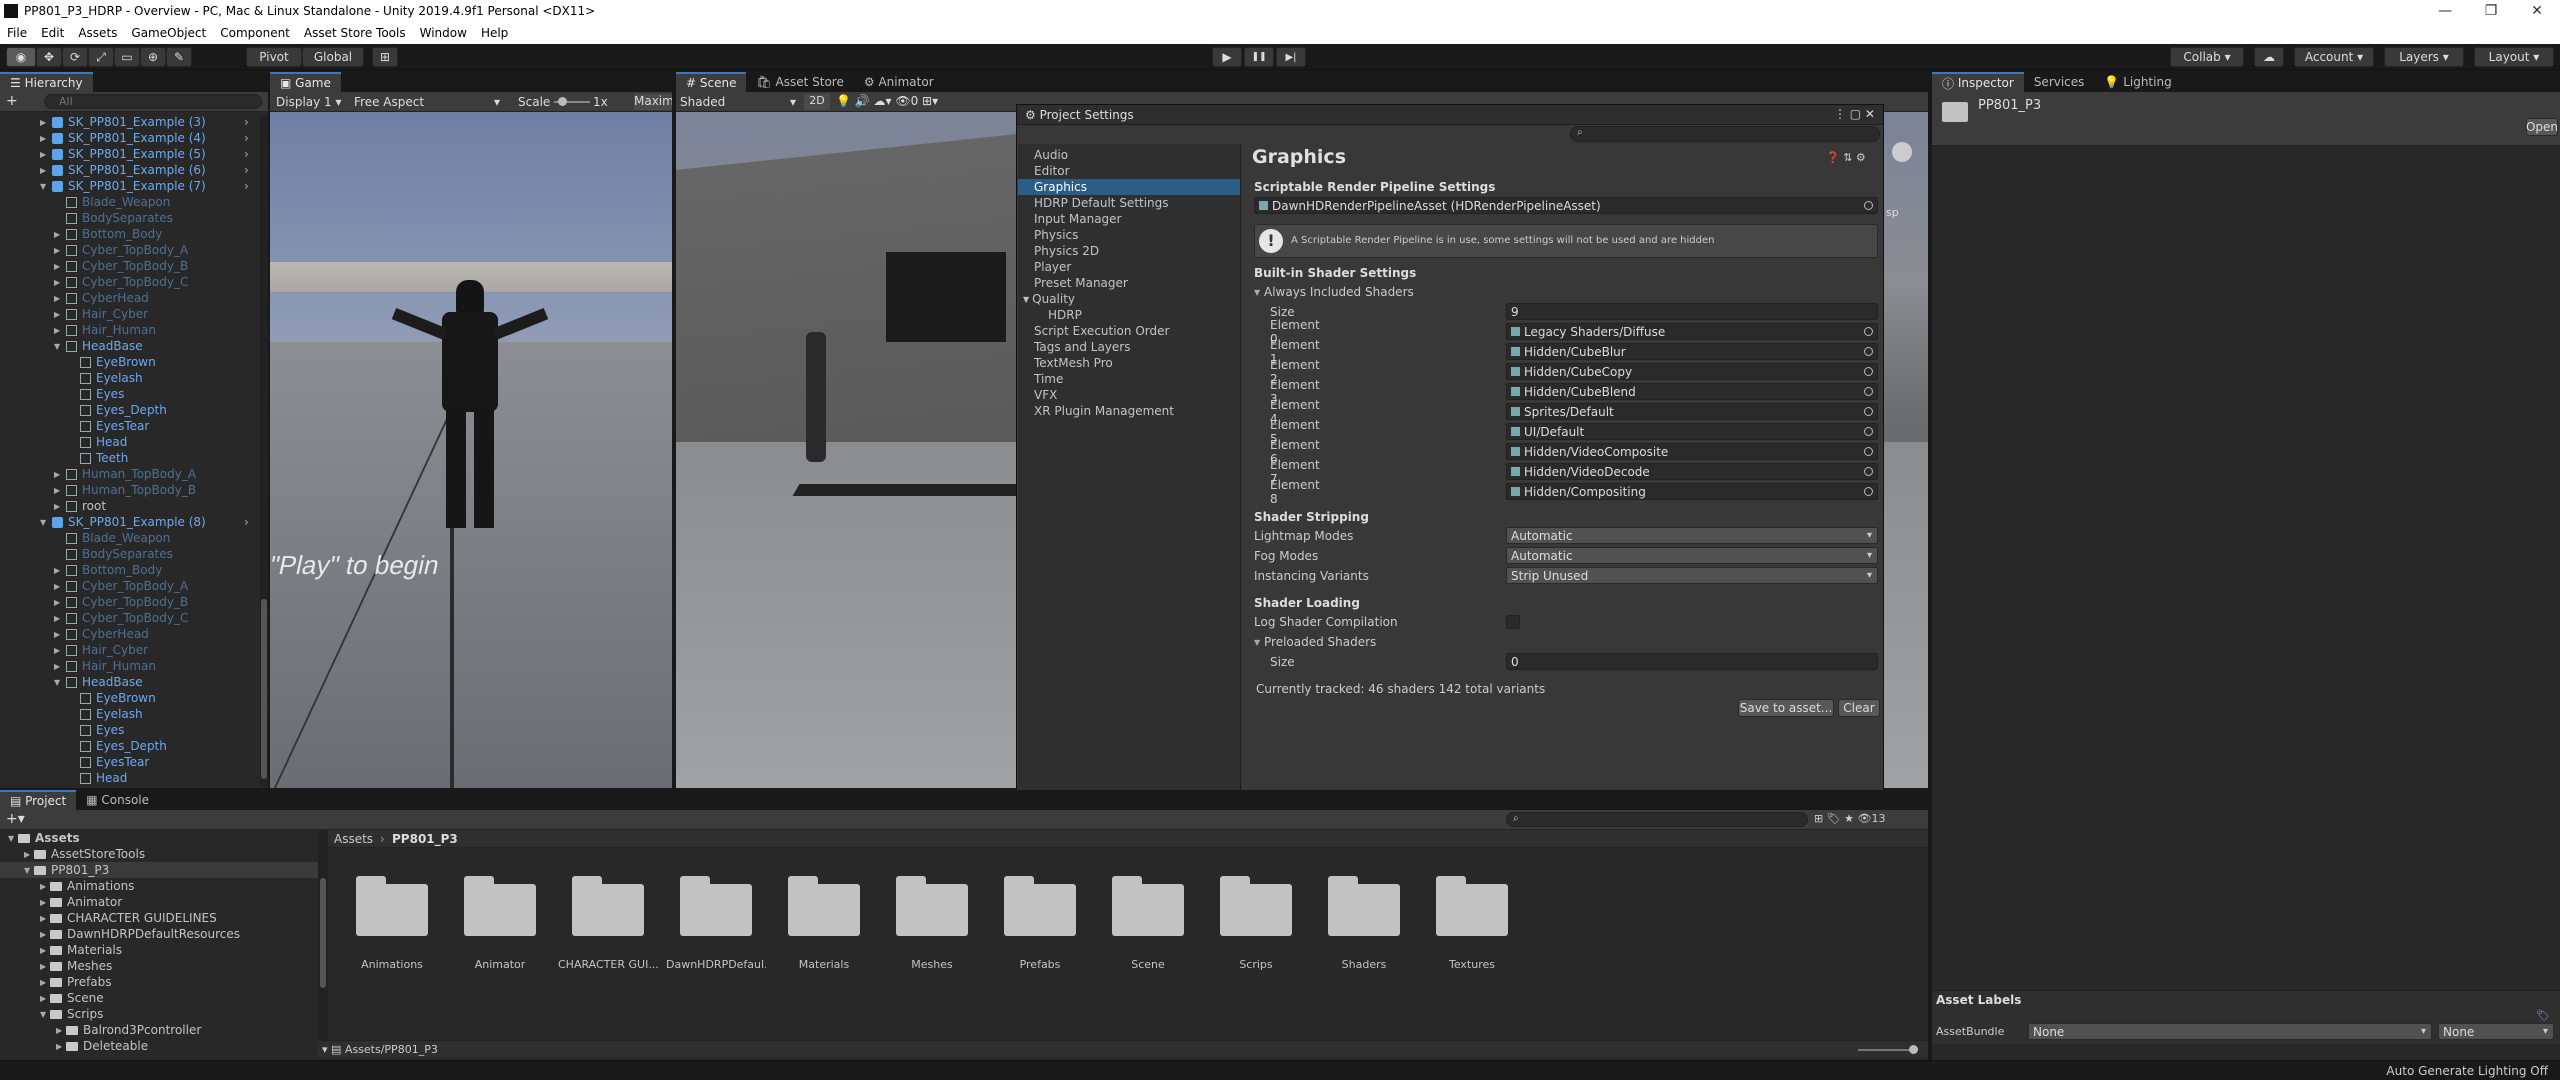 Image resolution: width=2560 pixels, height=1080 pixels. I want to click on foldout-open-icon: ▼, so click(1026, 299).